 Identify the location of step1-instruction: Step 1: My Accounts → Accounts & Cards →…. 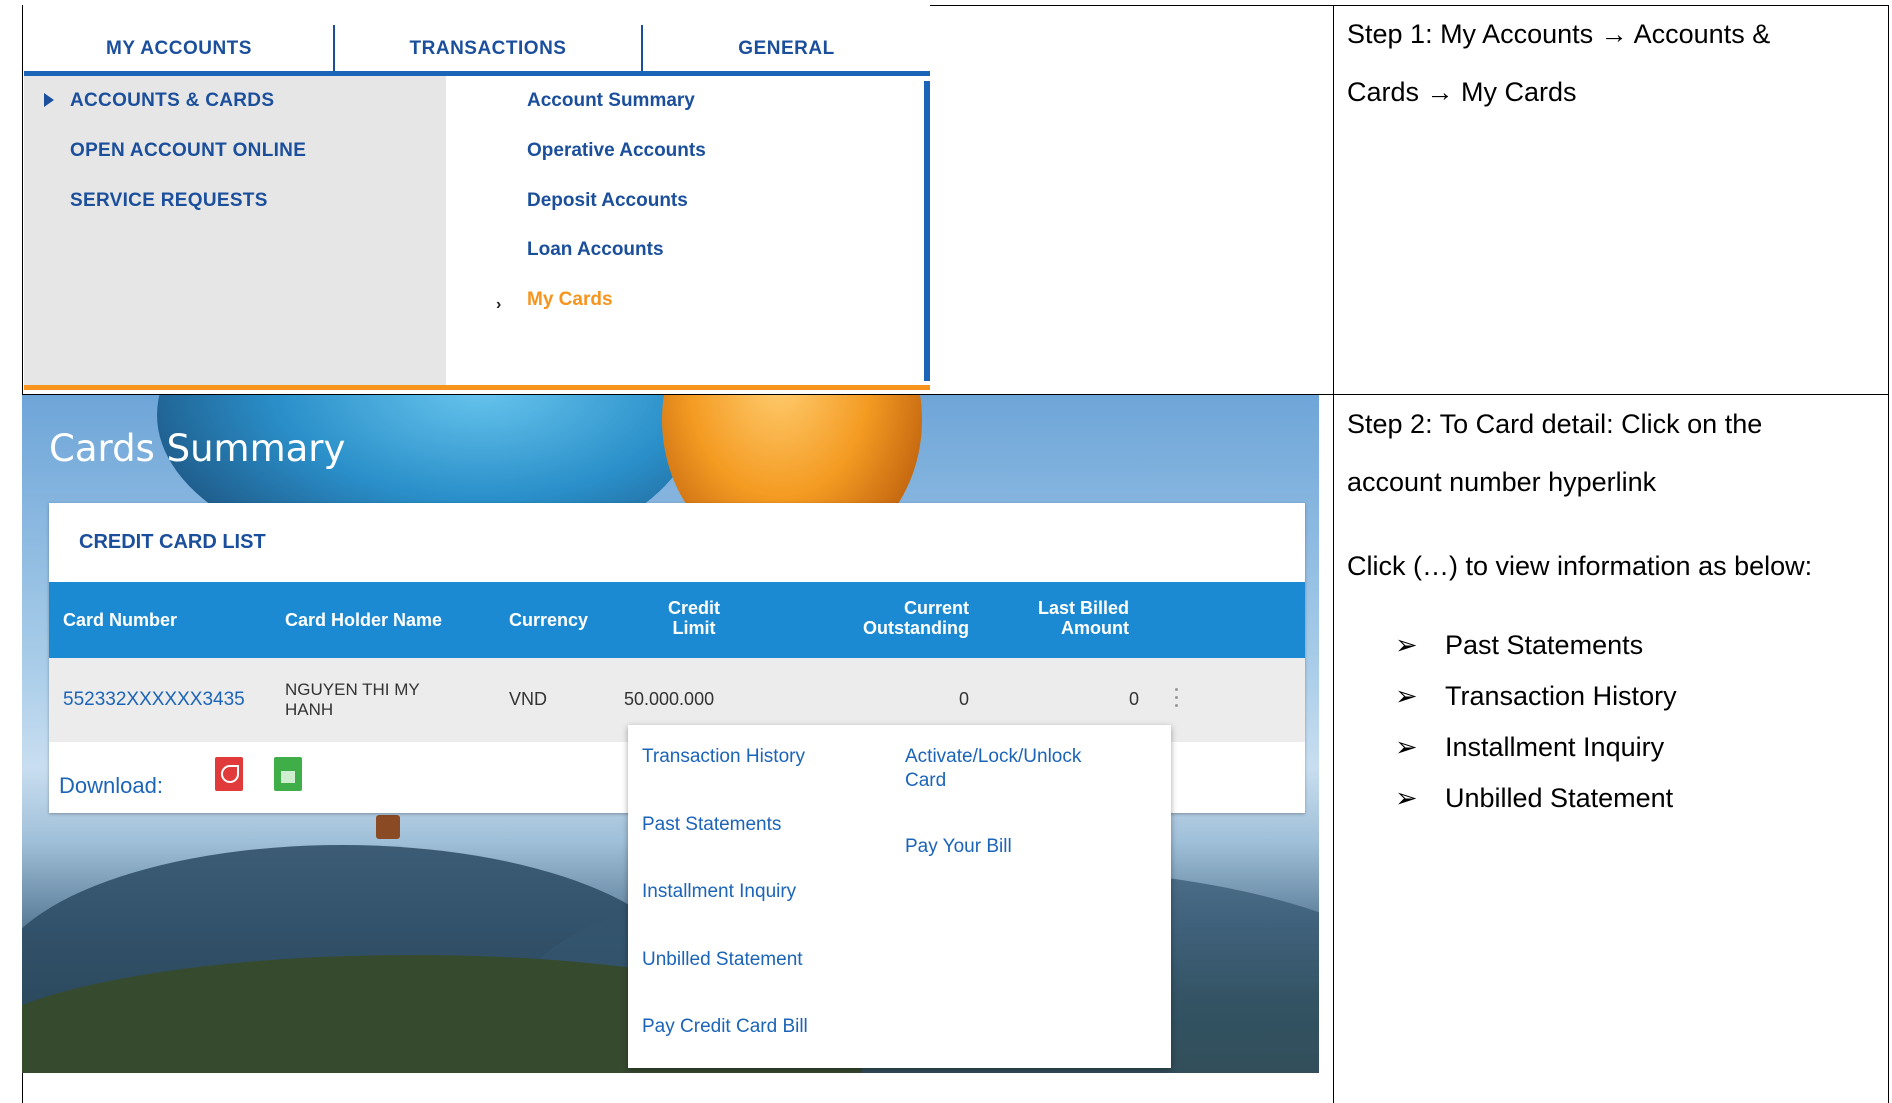
(1612, 63).